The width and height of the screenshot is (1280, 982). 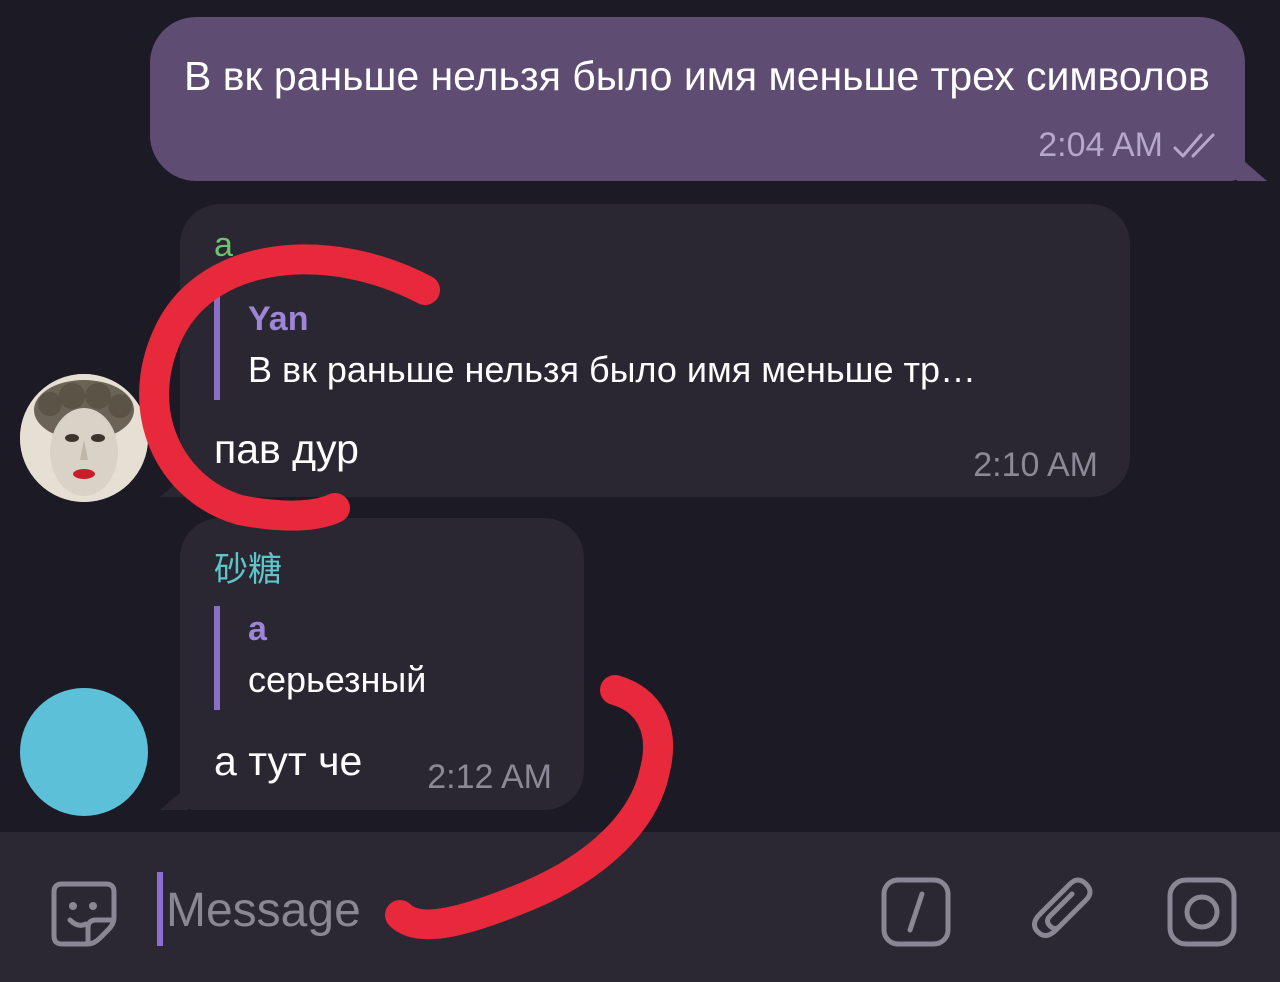 What do you see at coordinates (257, 629) in the screenshot?
I see `reply-author: a` at bounding box center [257, 629].